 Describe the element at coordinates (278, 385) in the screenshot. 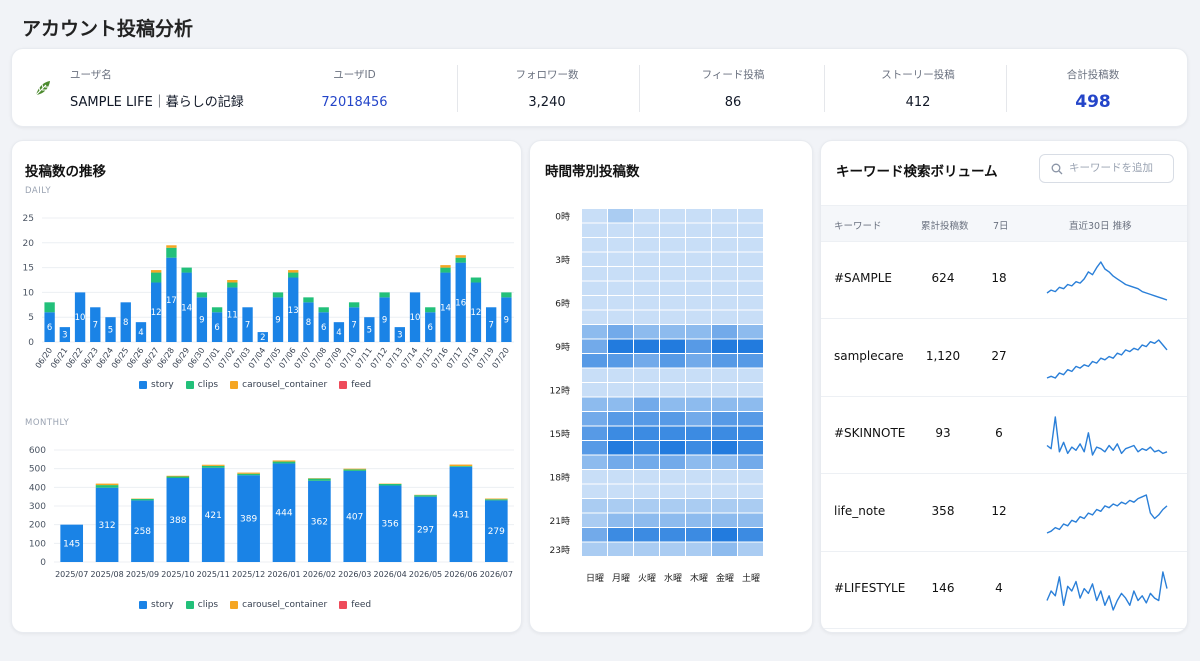

I see `legend-item-carousel_container: carousel_container` at that location.